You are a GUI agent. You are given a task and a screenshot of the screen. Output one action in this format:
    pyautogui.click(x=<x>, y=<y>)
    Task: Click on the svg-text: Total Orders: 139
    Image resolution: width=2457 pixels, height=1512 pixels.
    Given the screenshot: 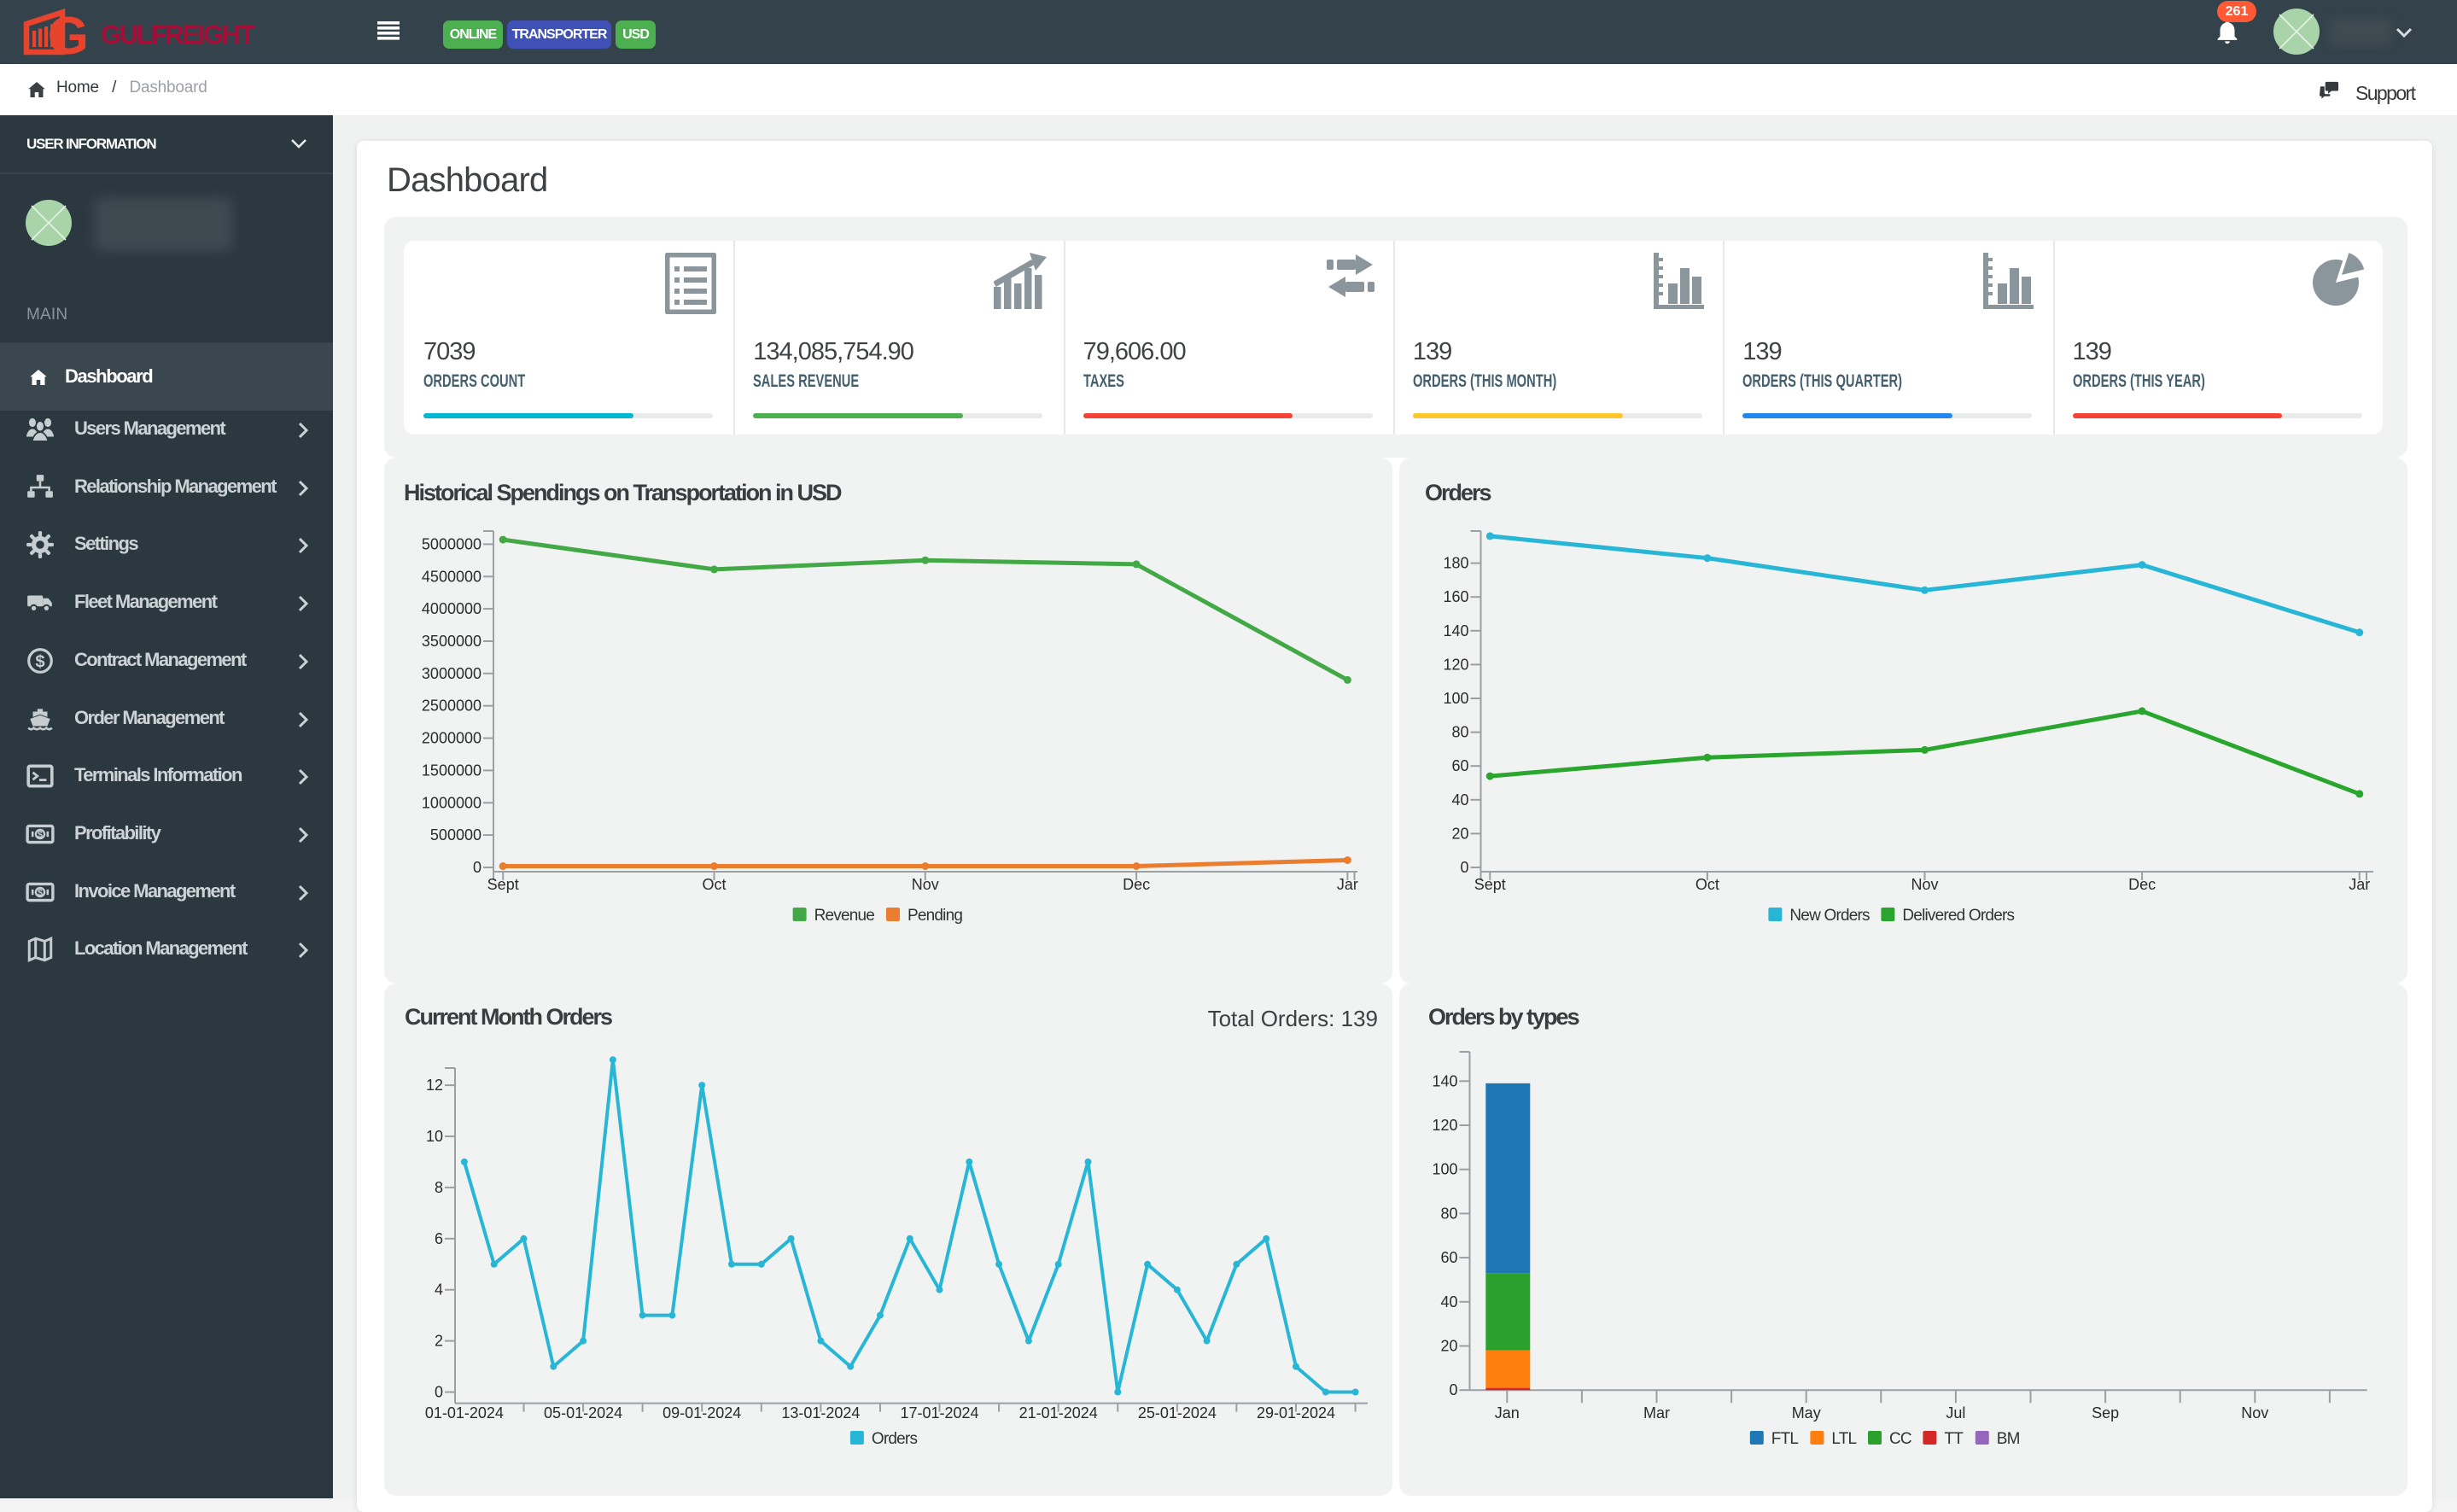 What is the action you would take?
    pyautogui.click(x=1293, y=1018)
    